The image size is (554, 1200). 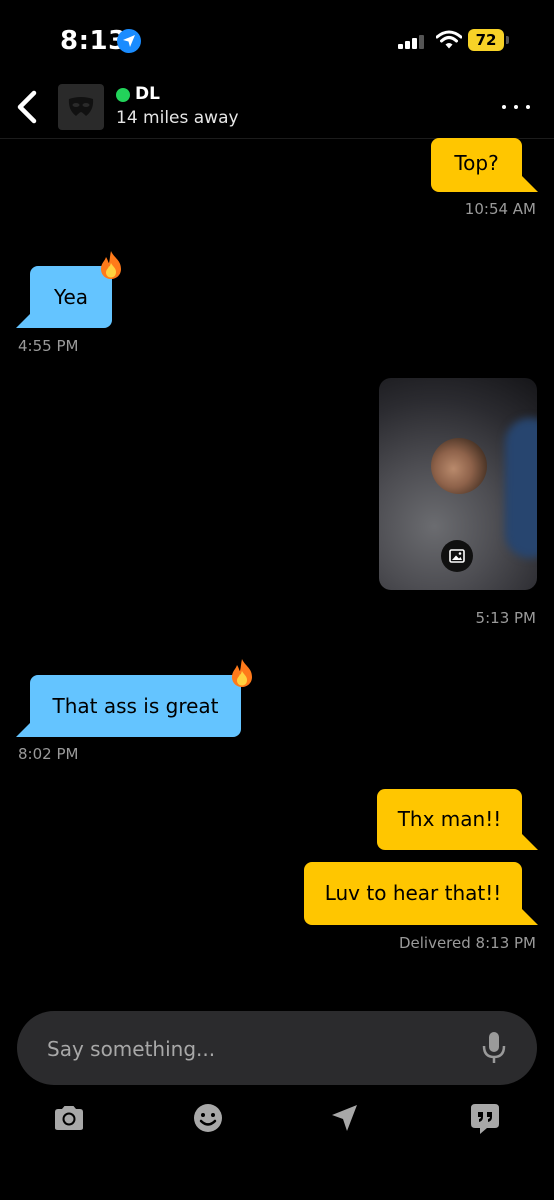 I want to click on message-timestamp: 10:54 AM, so click(x=500, y=209).